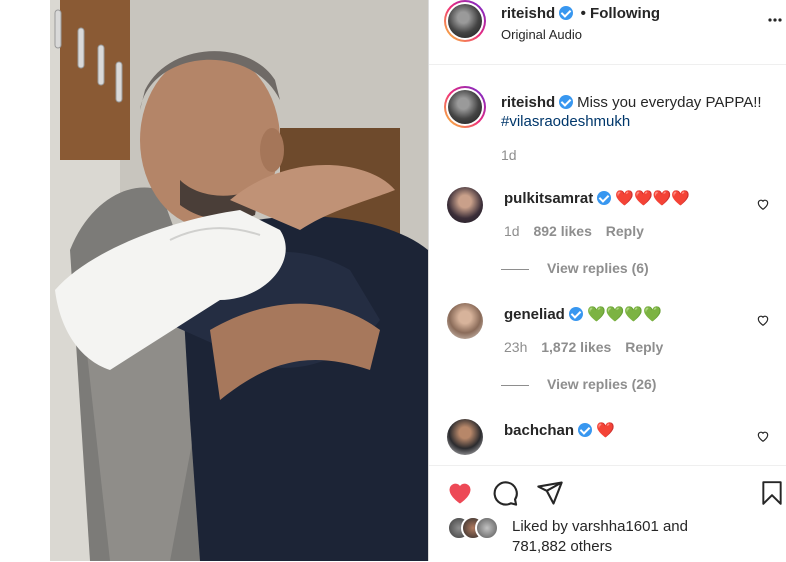 This screenshot has height=562, width=786. What do you see at coordinates (601, 384) in the screenshot?
I see `view-replies-label: View replies (26)` at bounding box center [601, 384].